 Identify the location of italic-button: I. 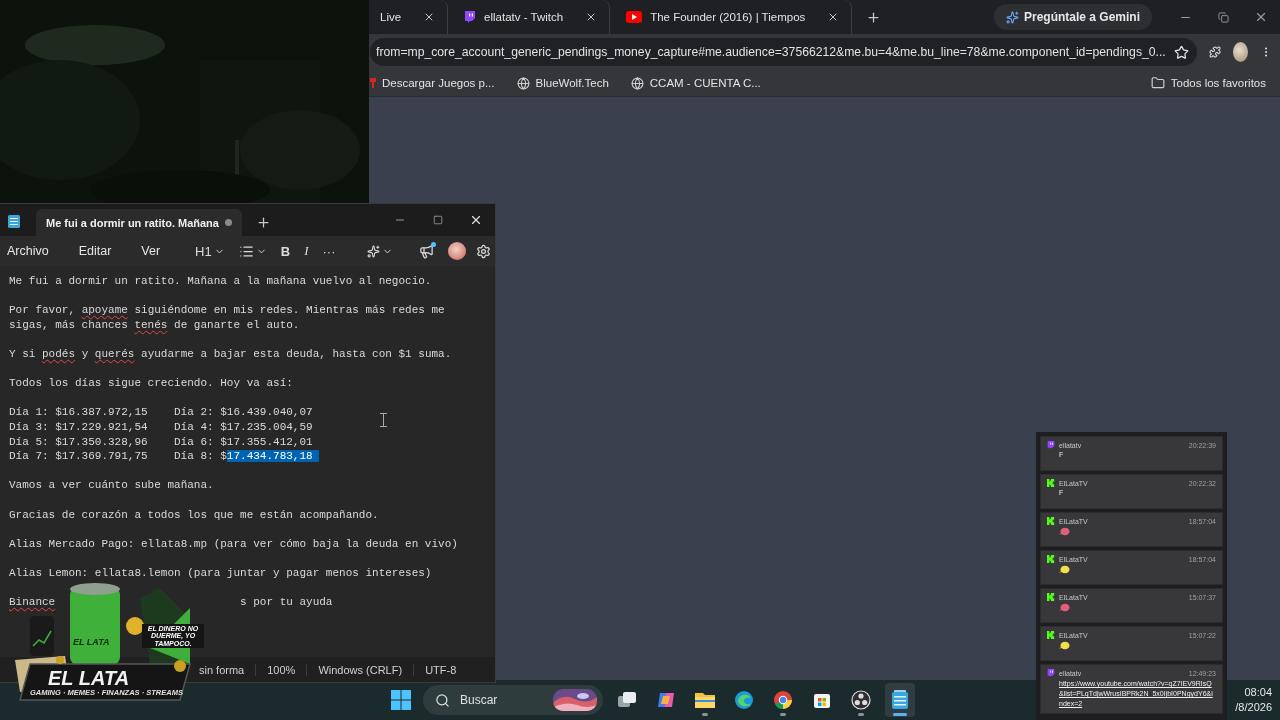
(306, 251).